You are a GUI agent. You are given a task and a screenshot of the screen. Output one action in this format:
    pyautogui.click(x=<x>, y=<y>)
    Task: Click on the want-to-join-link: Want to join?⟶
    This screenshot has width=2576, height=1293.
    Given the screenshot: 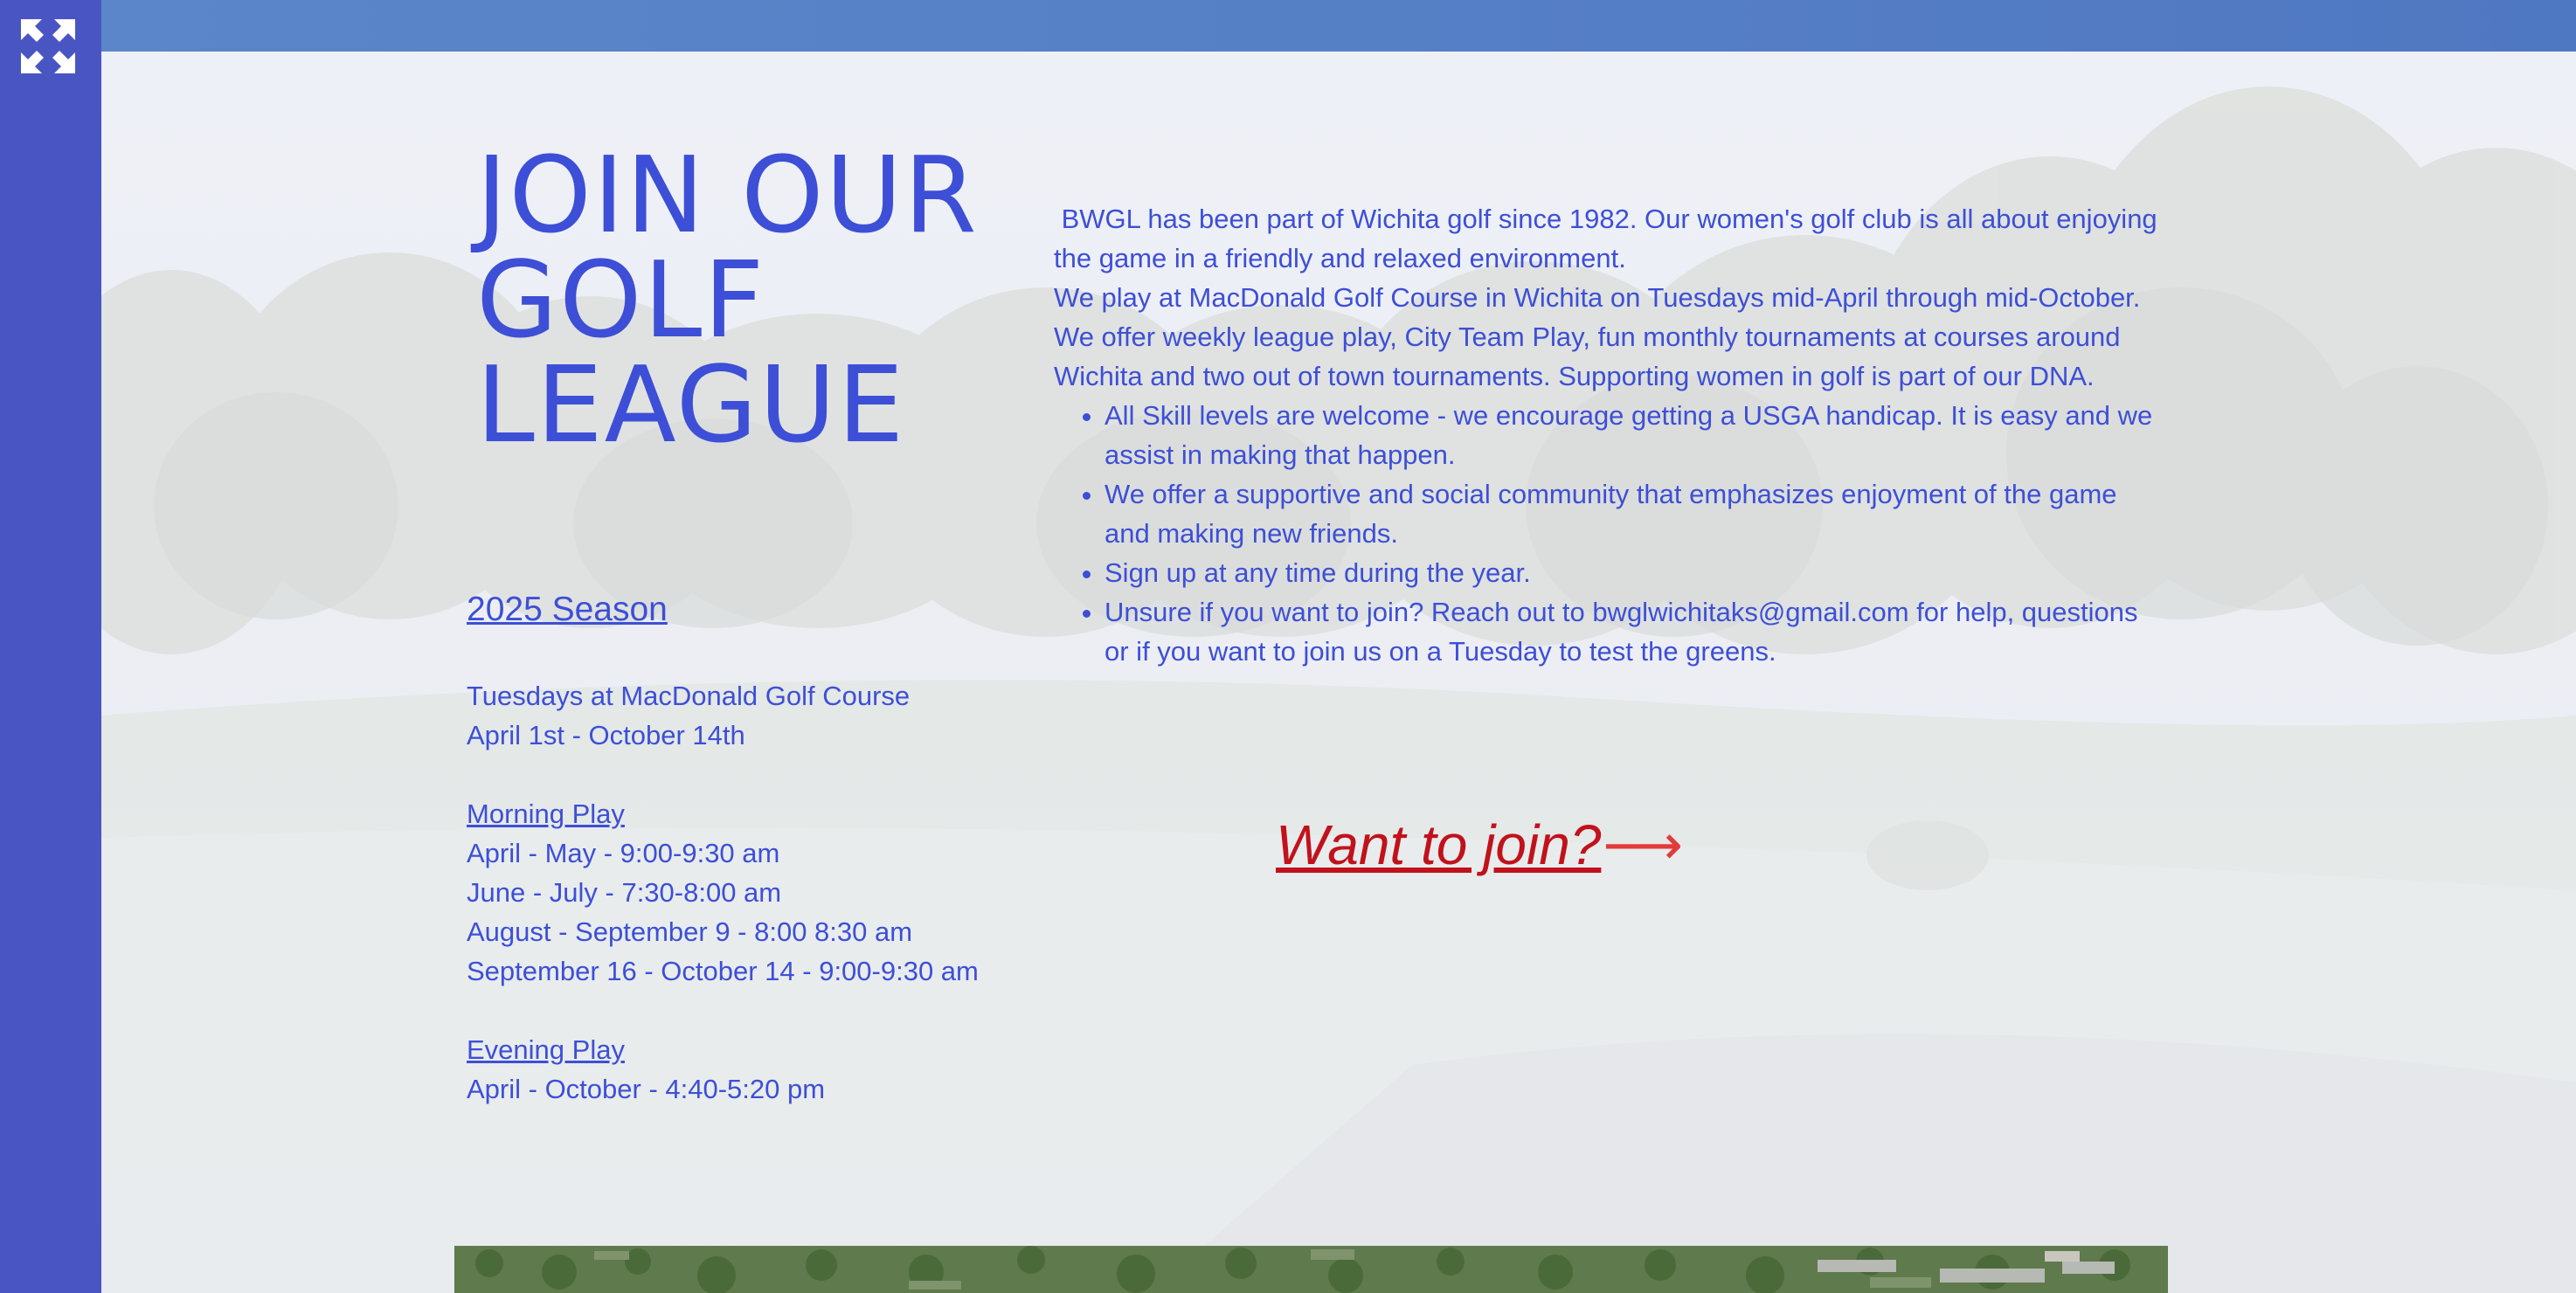 What is the action you would take?
    pyautogui.click(x=1479, y=845)
    